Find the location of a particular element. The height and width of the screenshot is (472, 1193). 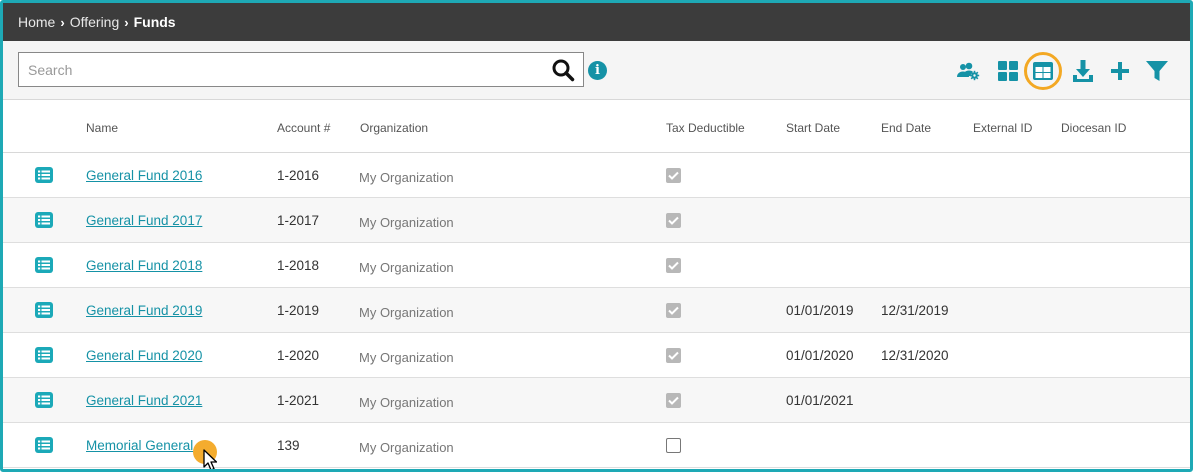

account-number: 1-2018 is located at coordinates (298, 265).